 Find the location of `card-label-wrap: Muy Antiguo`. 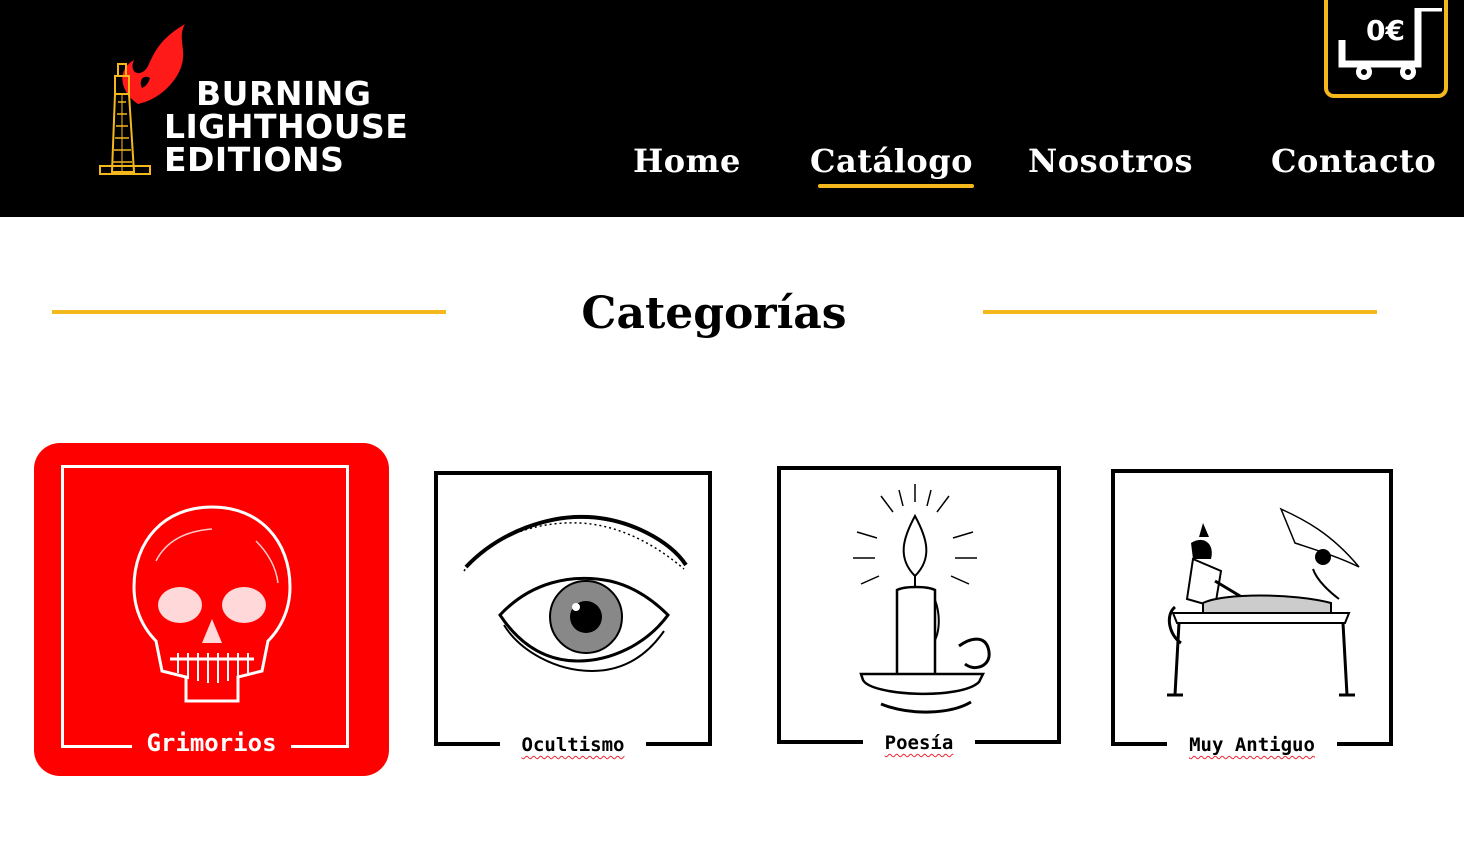

card-label-wrap: Muy Antiguo is located at coordinates (1252, 745).